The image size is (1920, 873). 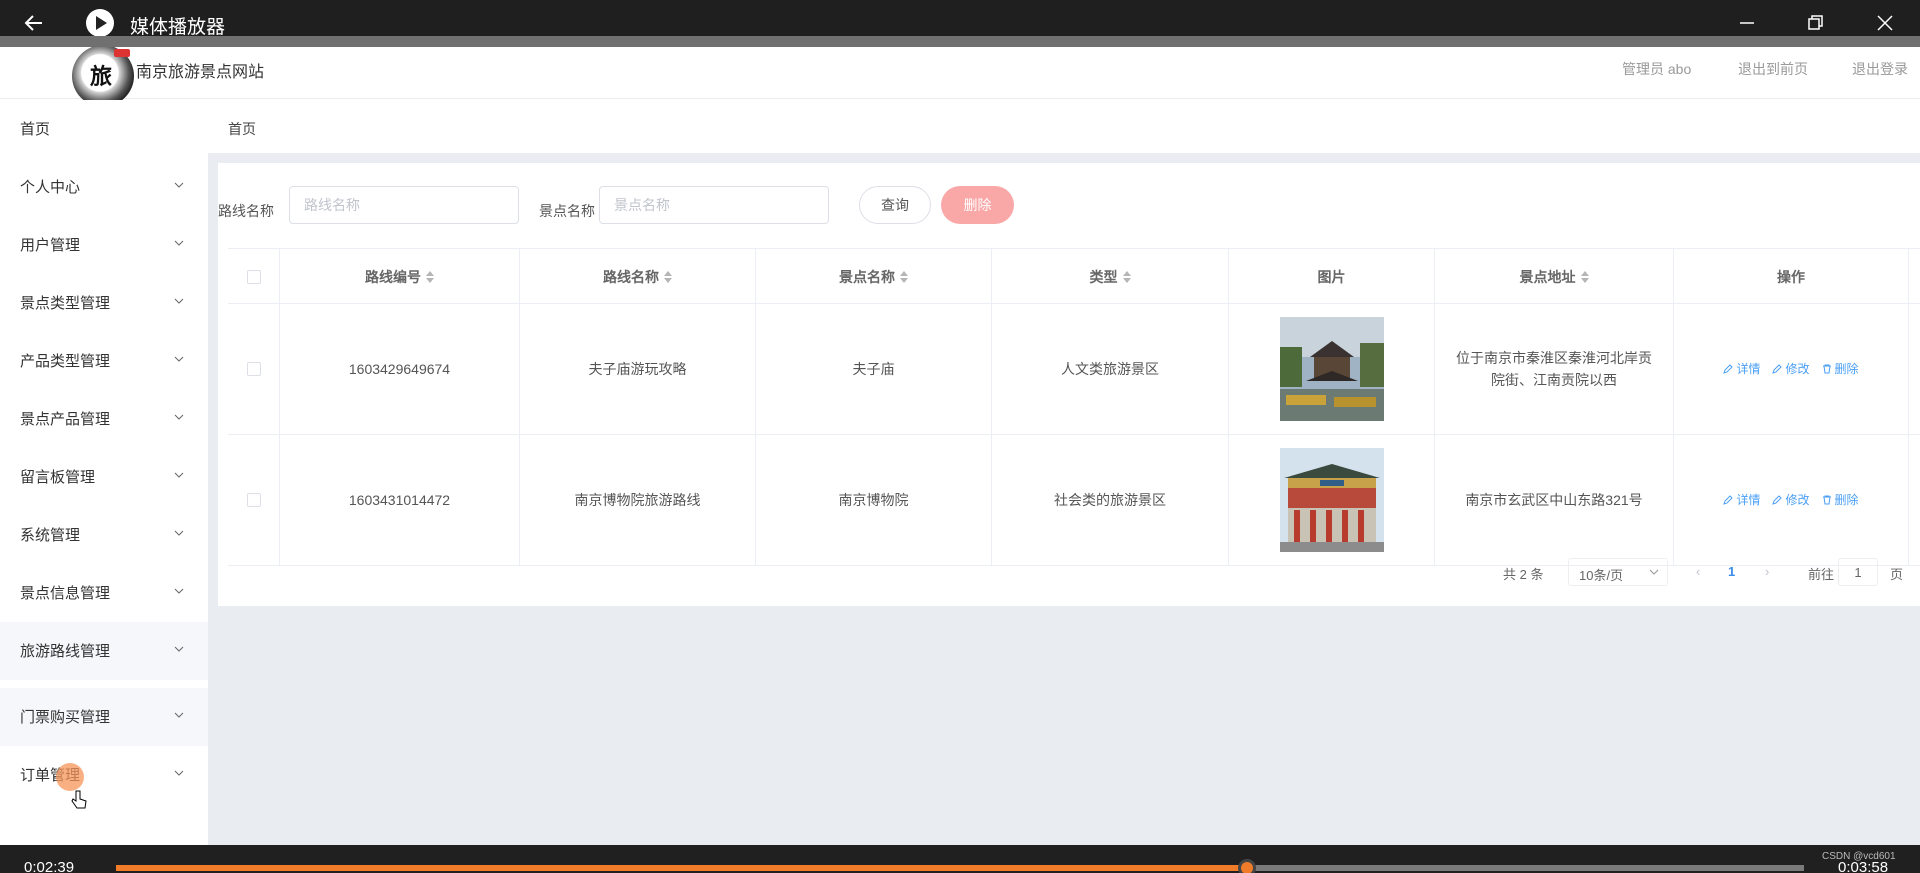 I want to click on col-type: 类型, so click(x=1110, y=277).